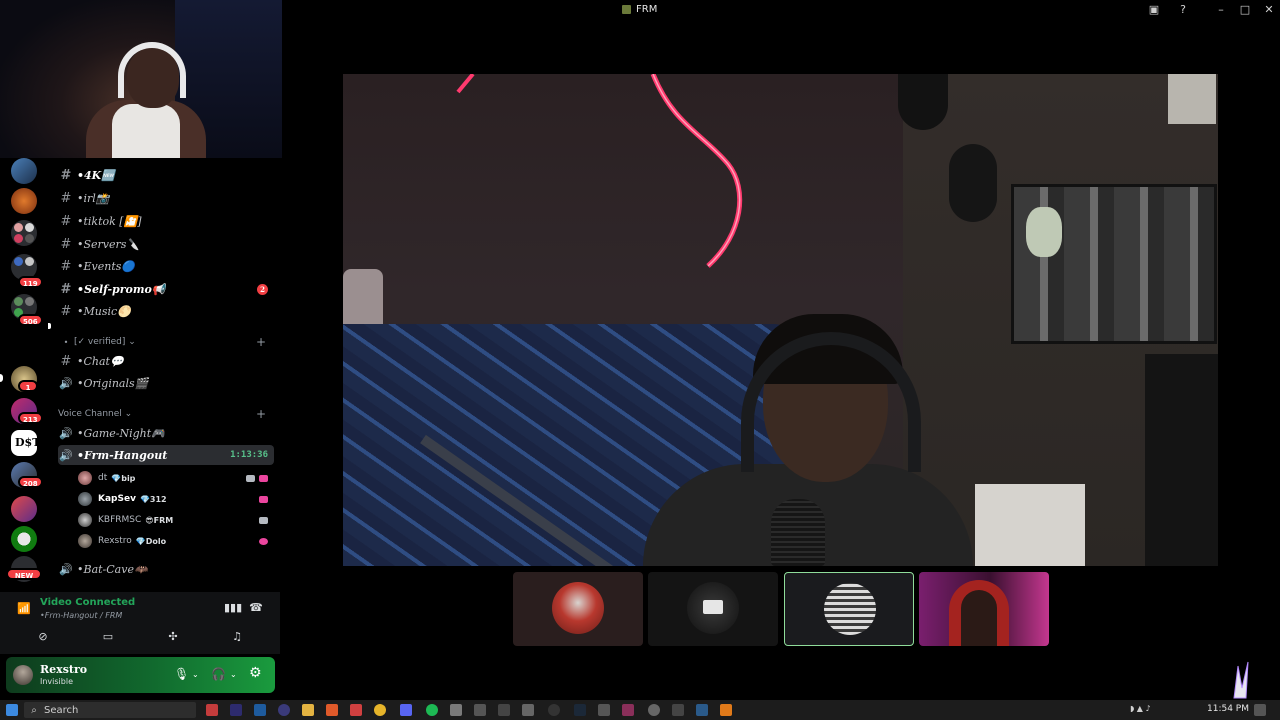  I want to click on voice-user-tag: 💎Dolo, so click(151, 541).